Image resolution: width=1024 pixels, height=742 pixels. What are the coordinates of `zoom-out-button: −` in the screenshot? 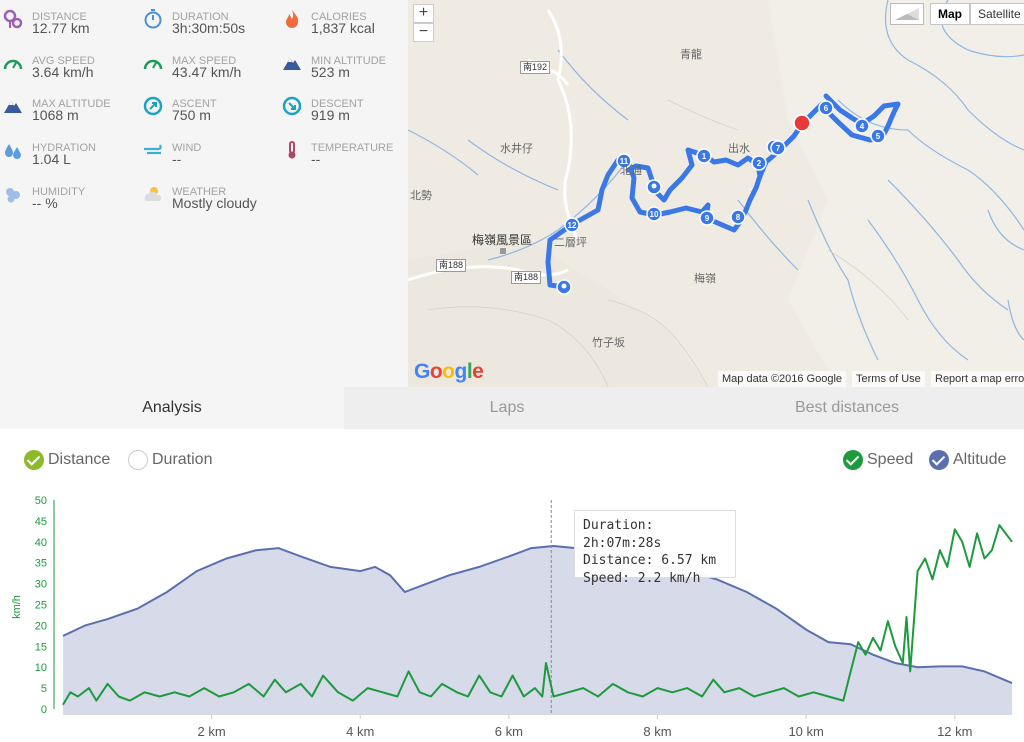 It's located at (423, 32).